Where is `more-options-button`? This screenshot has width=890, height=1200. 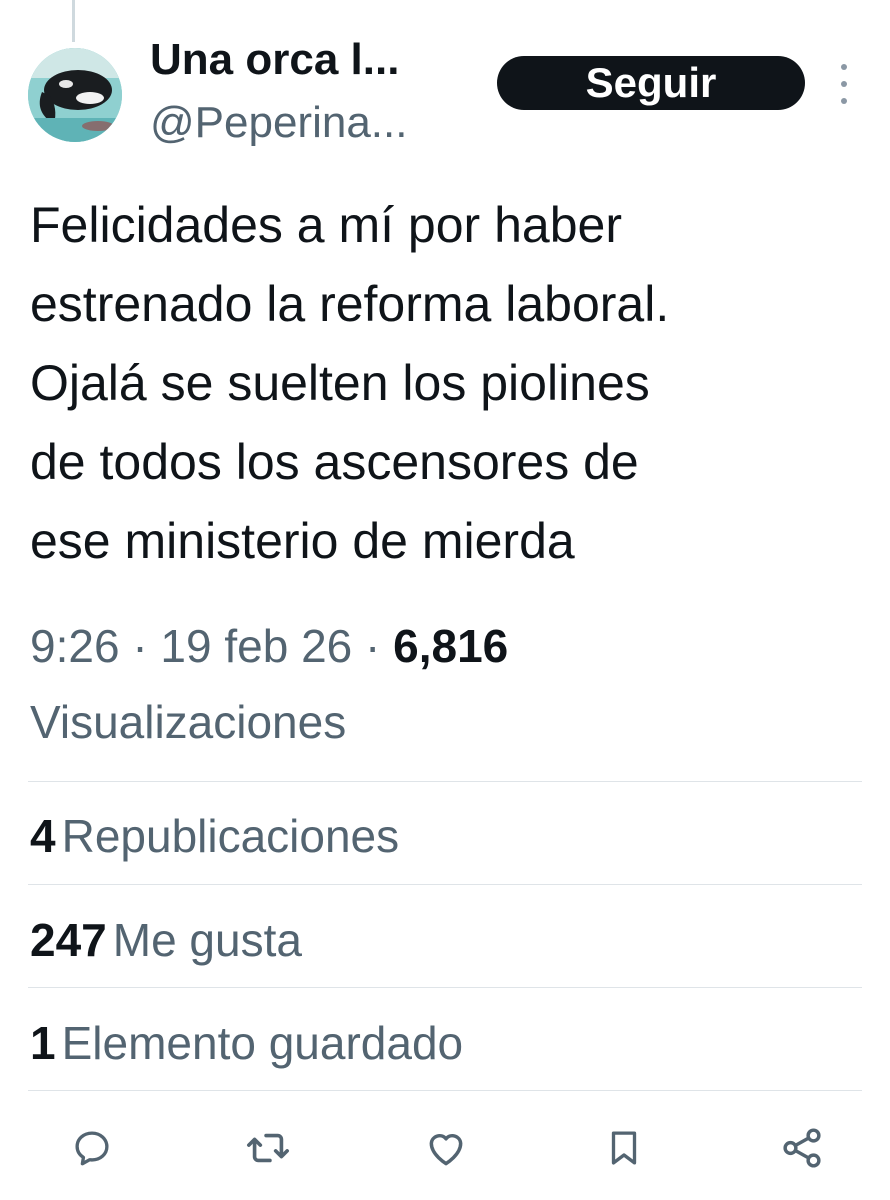 more-options-button is located at coordinates (844, 84).